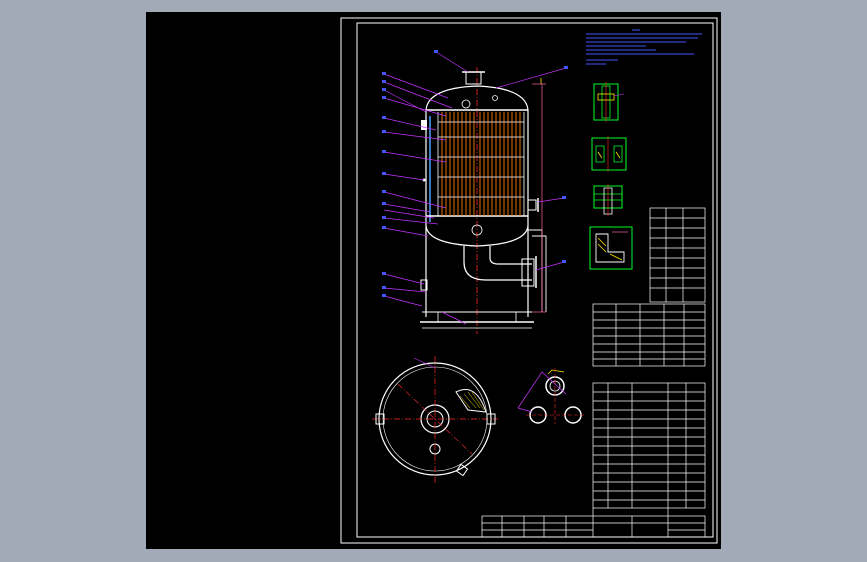 Image resolution: width=867 pixels, height=562 pixels. What do you see at coordinates (677, 255) in the screenshot?
I see `design-data-table` at bounding box center [677, 255].